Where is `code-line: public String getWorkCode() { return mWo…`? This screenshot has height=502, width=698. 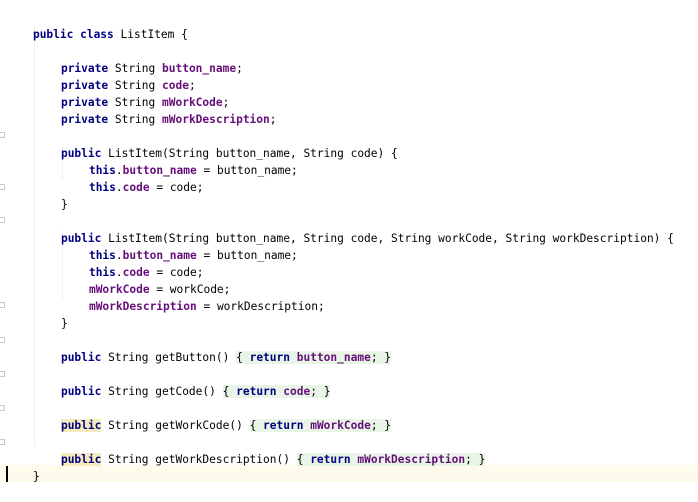
code-line: public String getWorkCode() { return mWo… is located at coordinates (213, 416).